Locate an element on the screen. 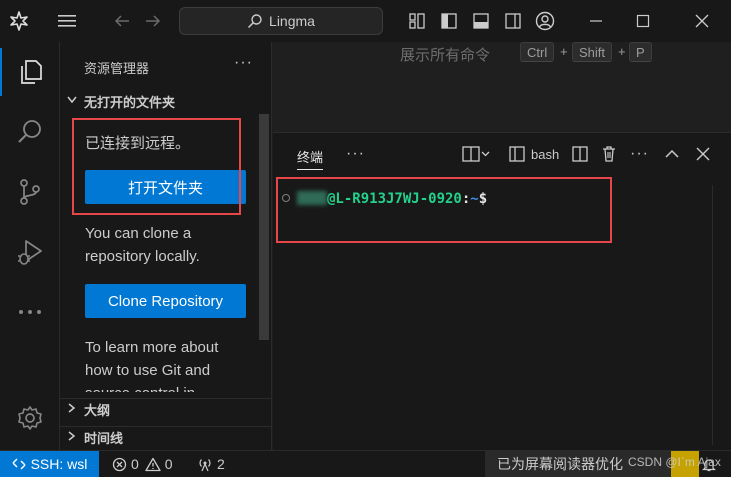 This screenshot has height=477, width=731. section-timeline: 时间线 is located at coordinates (165, 437).